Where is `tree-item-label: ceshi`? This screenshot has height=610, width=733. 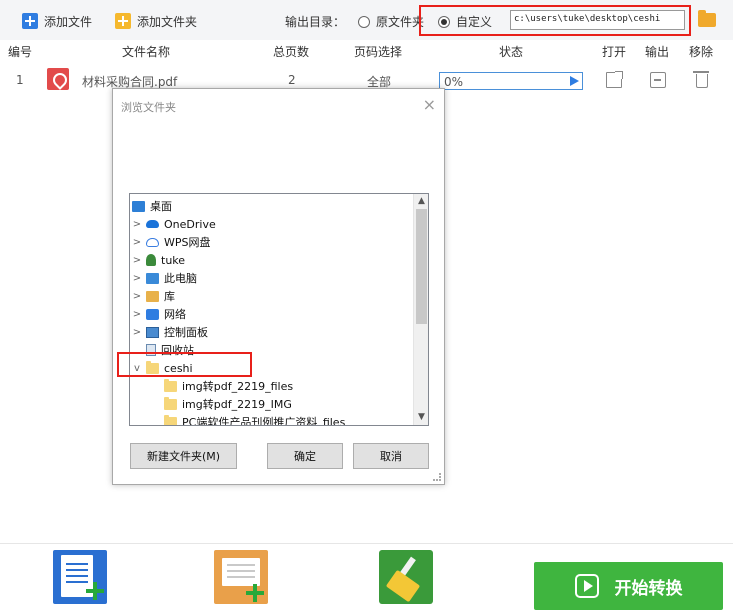
tree-item-label: ceshi is located at coordinates (178, 368).